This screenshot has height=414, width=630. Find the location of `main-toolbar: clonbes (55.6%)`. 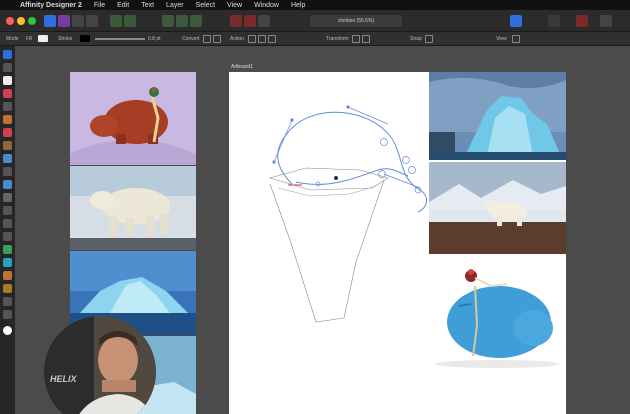

main-toolbar: clonbes (55.6%) is located at coordinates (315, 21).